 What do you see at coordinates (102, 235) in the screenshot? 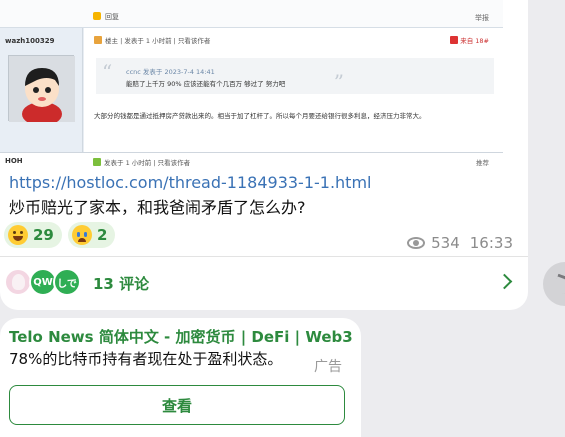
I see `reaction-count: 2` at bounding box center [102, 235].